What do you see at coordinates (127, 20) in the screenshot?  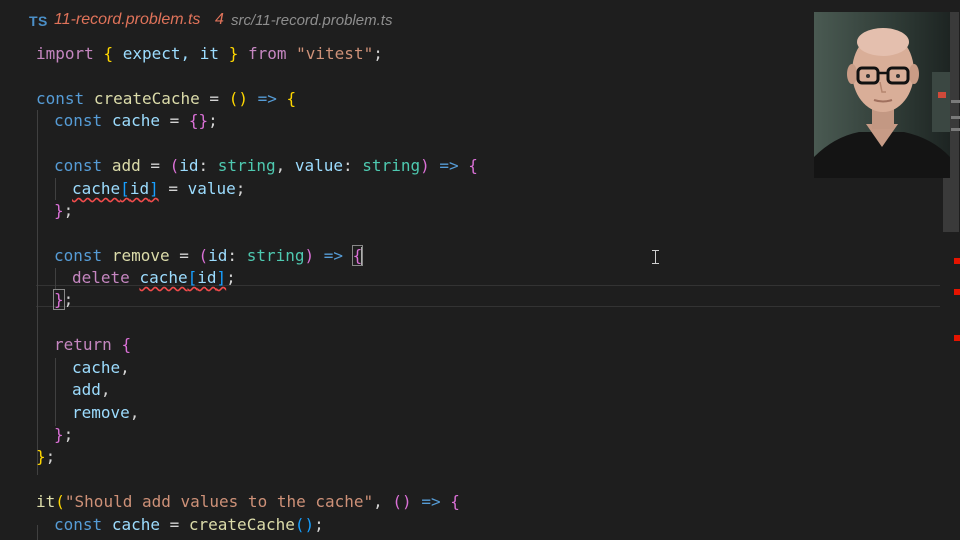 I see `tab-filename: 11-record.problem.ts` at bounding box center [127, 20].